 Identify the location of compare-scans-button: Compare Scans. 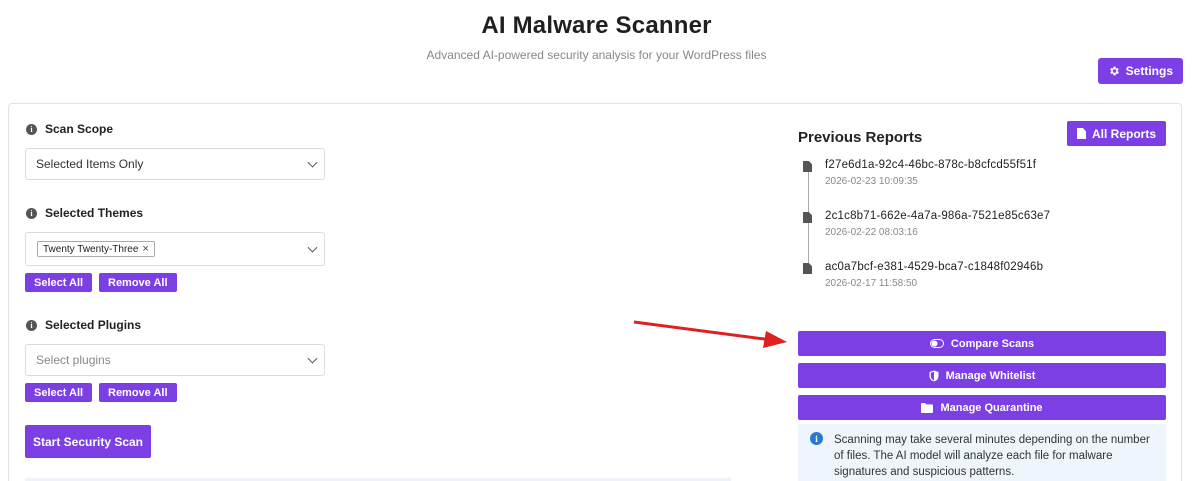
(982, 343).